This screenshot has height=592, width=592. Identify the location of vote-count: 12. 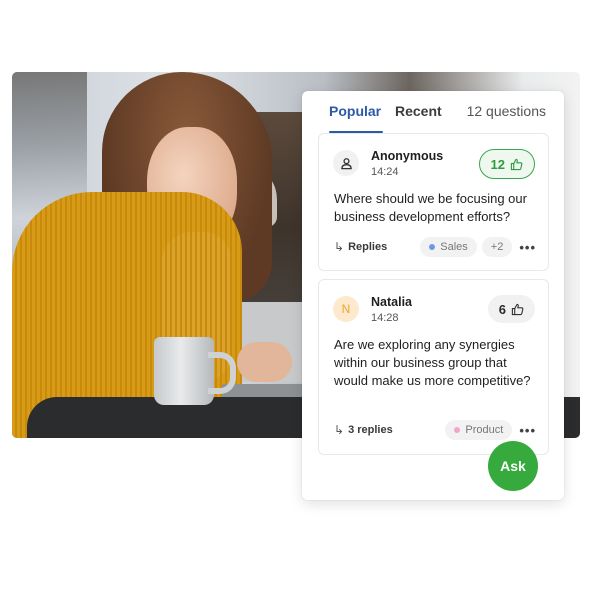
(497, 164).